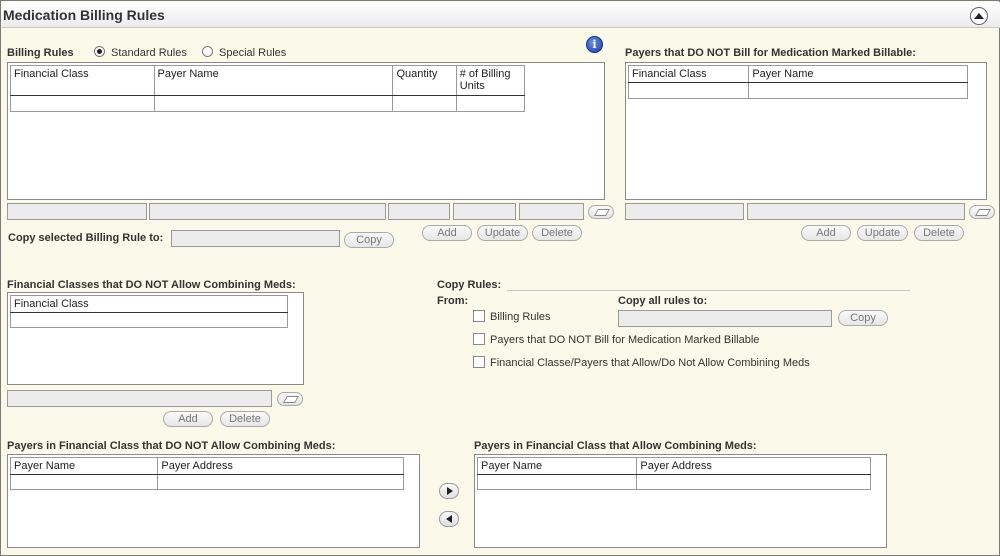 The height and width of the screenshot is (556, 1000). I want to click on checkbox-billing-rules, so click(479, 316).